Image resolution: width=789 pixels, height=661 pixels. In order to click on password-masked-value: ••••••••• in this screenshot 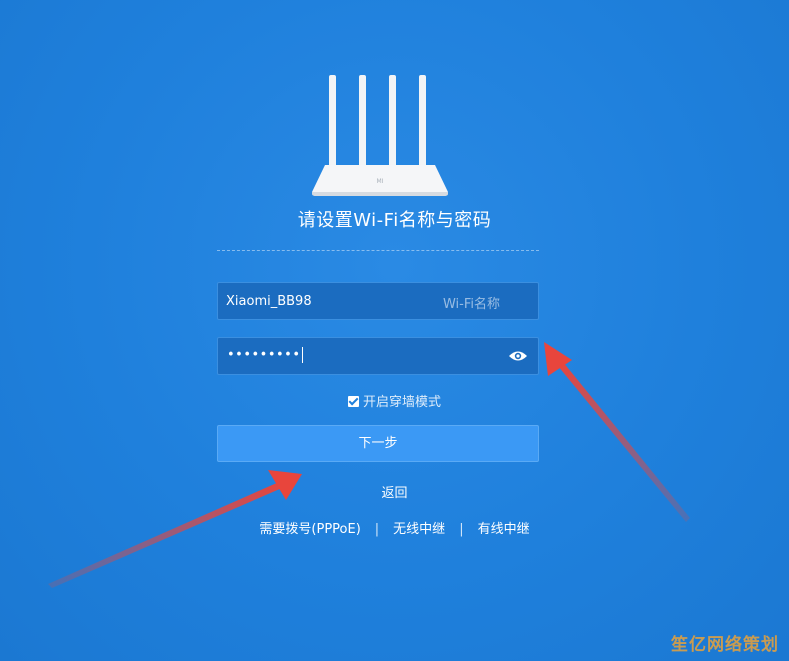, I will do `click(264, 355)`.